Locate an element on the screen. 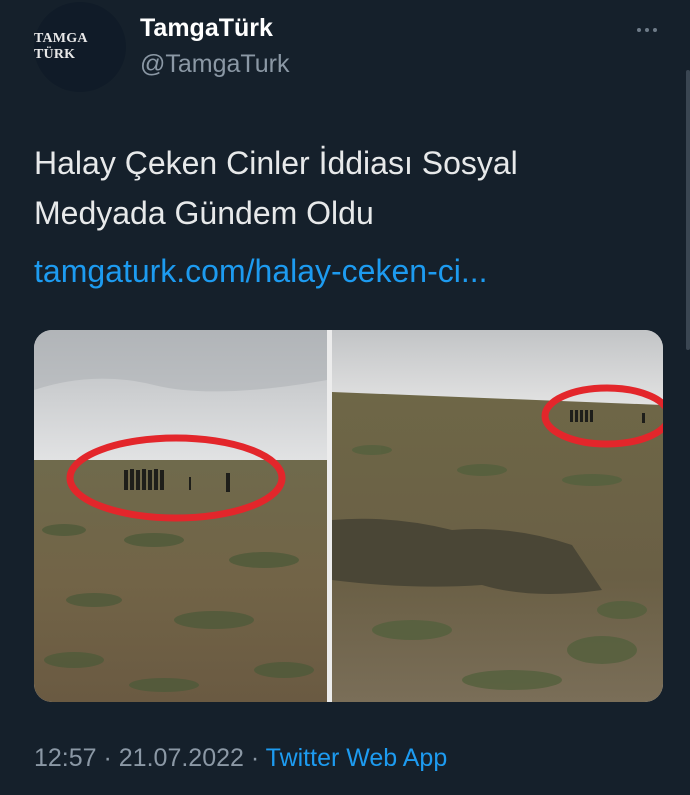  tweet-meta: 12:57 · 21.07.2022 · Twitter Web App is located at coordinates (240, 758).